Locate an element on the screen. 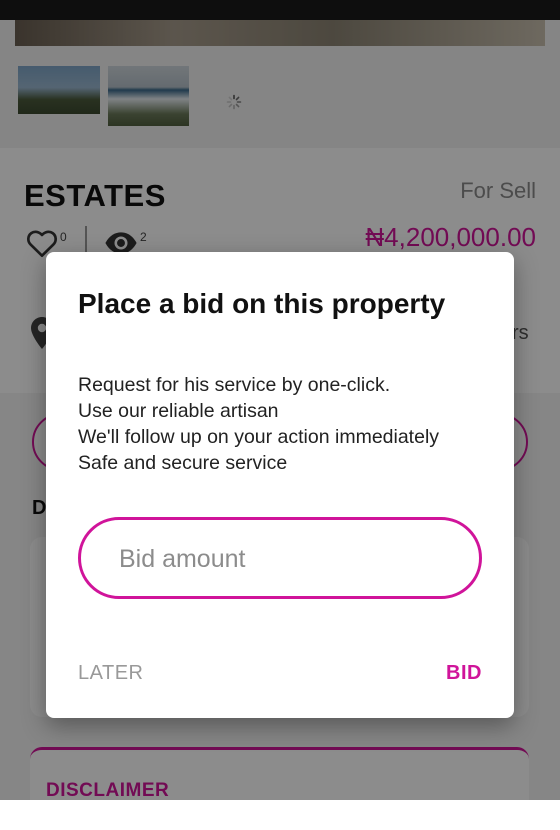  later-button: LATER is located at coordinates (110, 673).